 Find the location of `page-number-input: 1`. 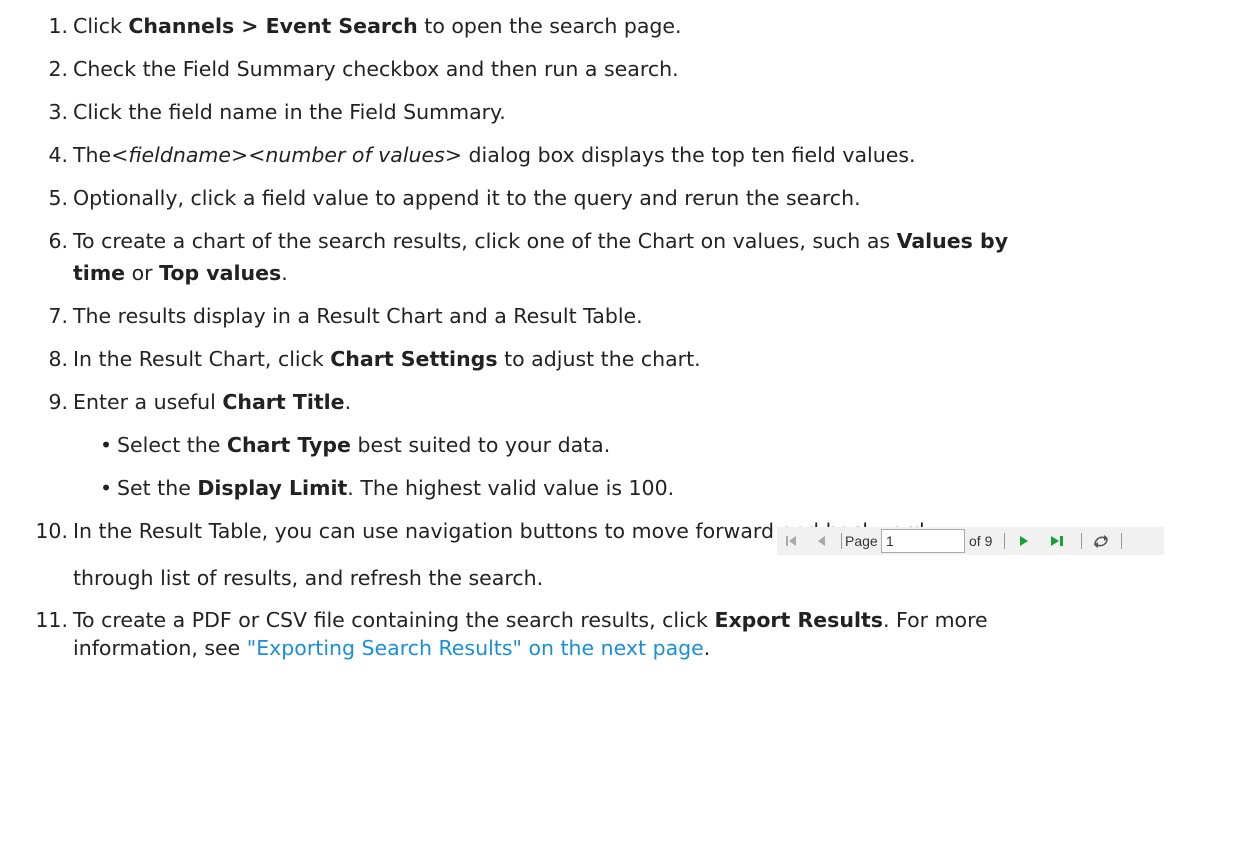

page-number-input: 1 is located at coordinates (923, 541).